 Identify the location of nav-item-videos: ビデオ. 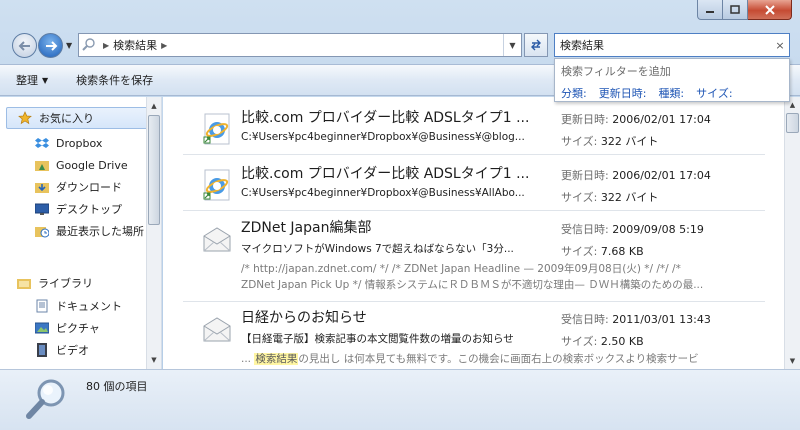
(61, 350).